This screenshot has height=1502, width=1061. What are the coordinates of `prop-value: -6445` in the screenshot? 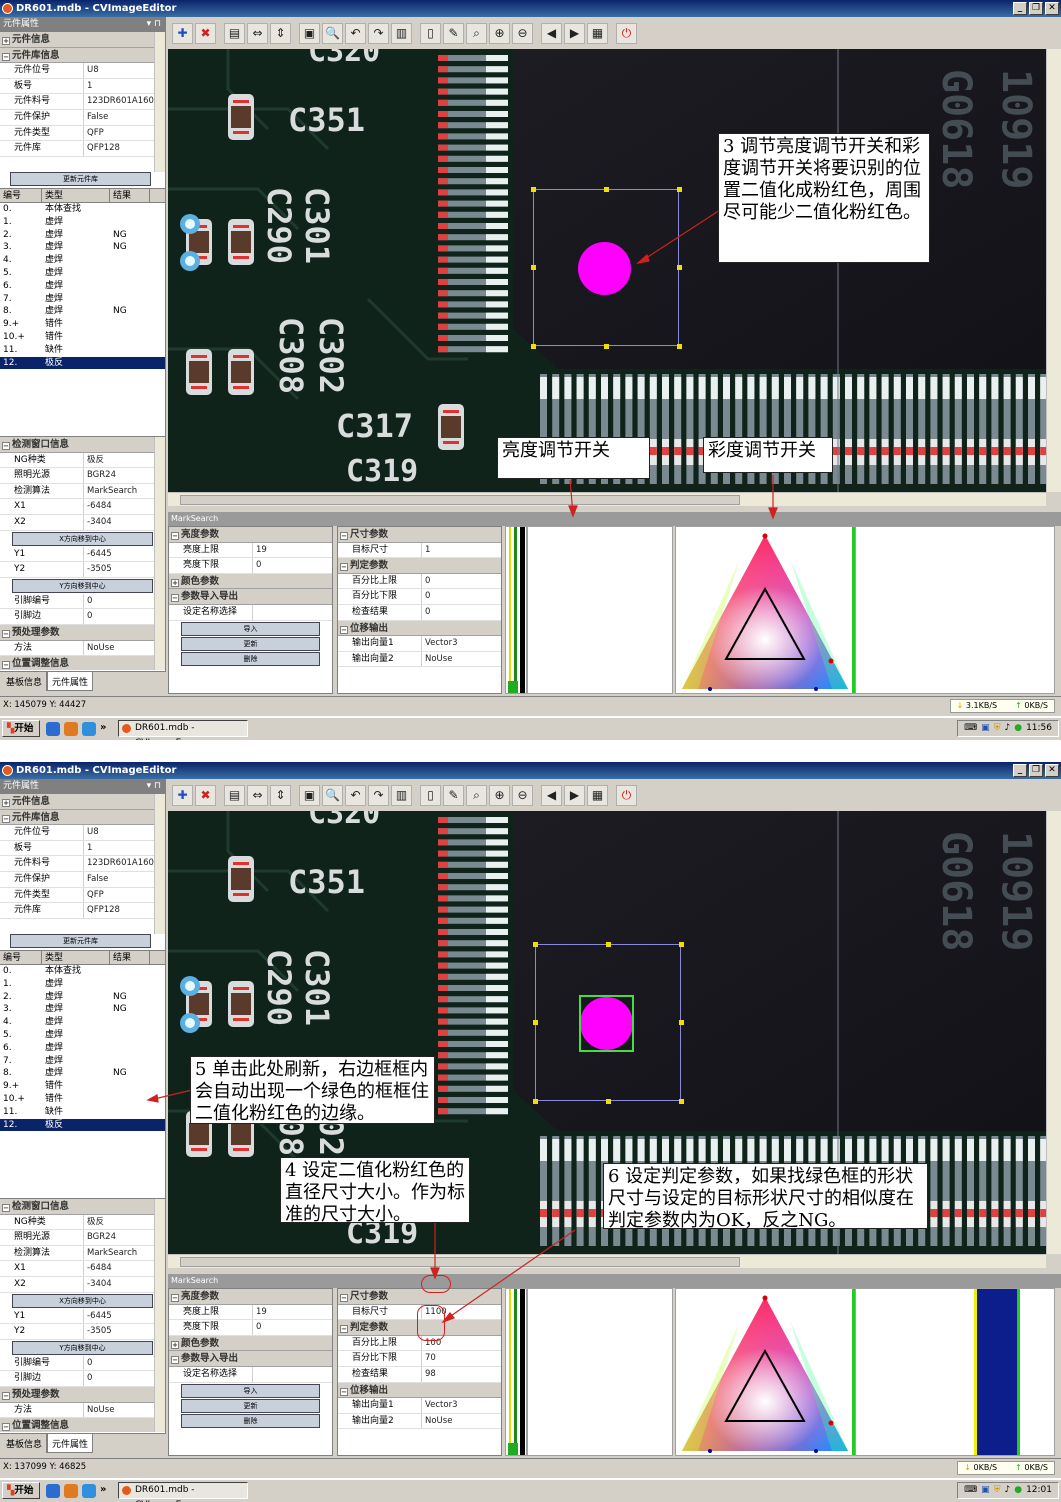 It's located at (124, 554).